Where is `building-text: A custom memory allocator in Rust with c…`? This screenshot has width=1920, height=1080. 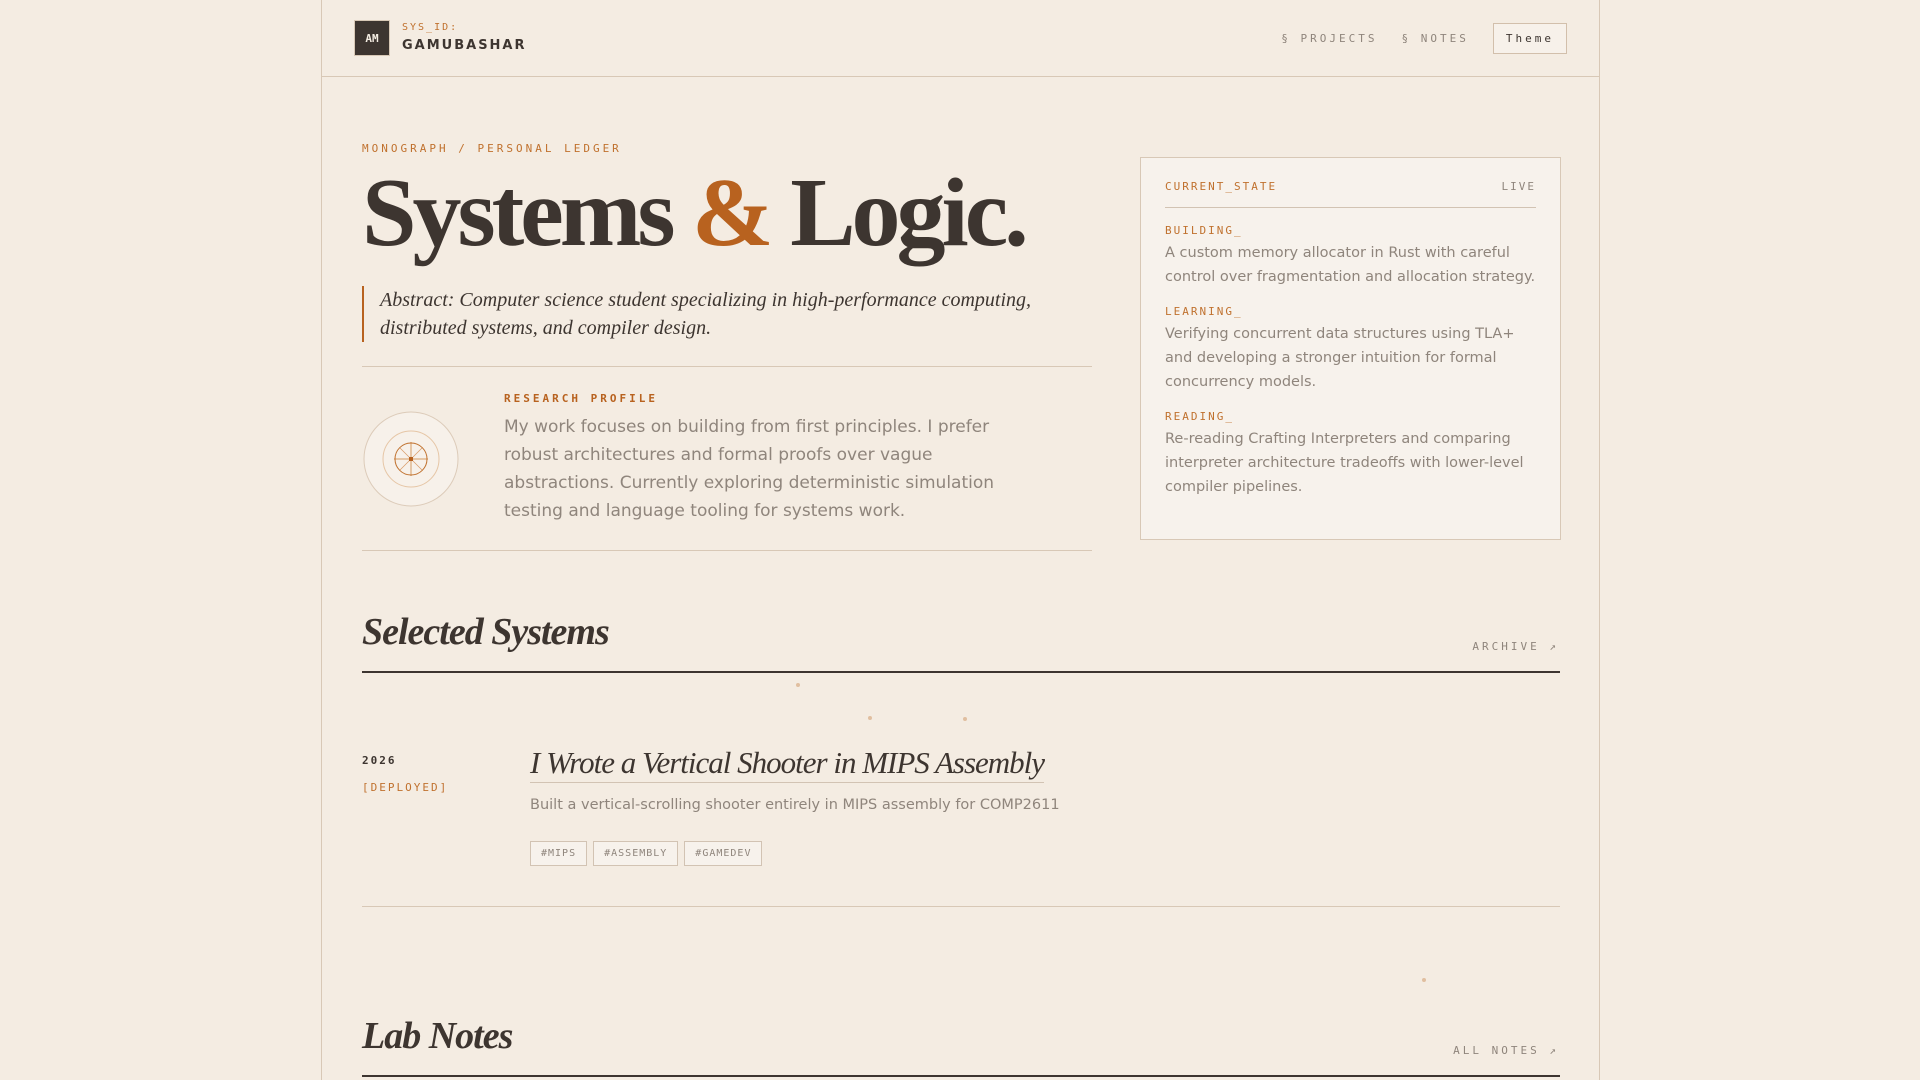
building-text: A custom memory allocator in Rust with c… is located at coordinates (1350, 265).